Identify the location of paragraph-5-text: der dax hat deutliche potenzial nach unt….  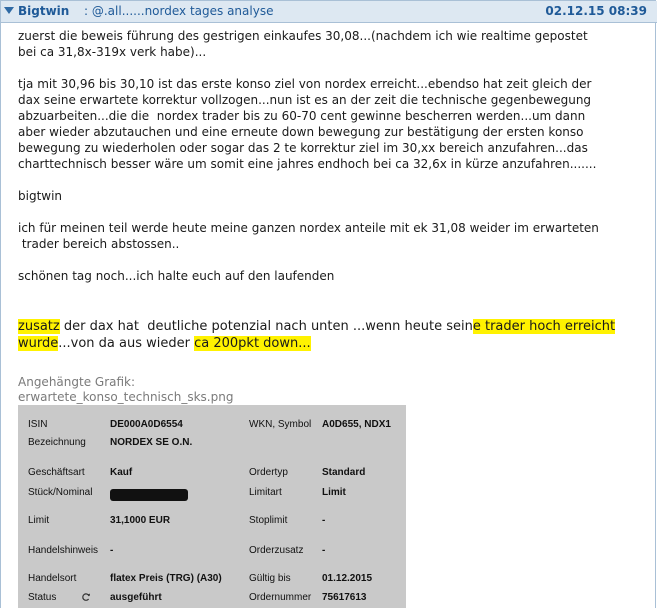
(266, 326).